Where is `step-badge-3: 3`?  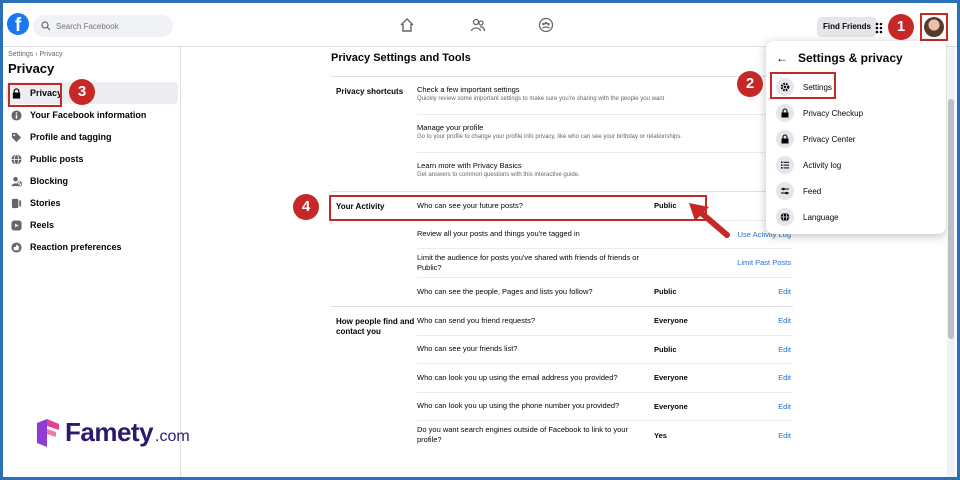 step-badge-3: 3 is located at coordinates (82, 92).